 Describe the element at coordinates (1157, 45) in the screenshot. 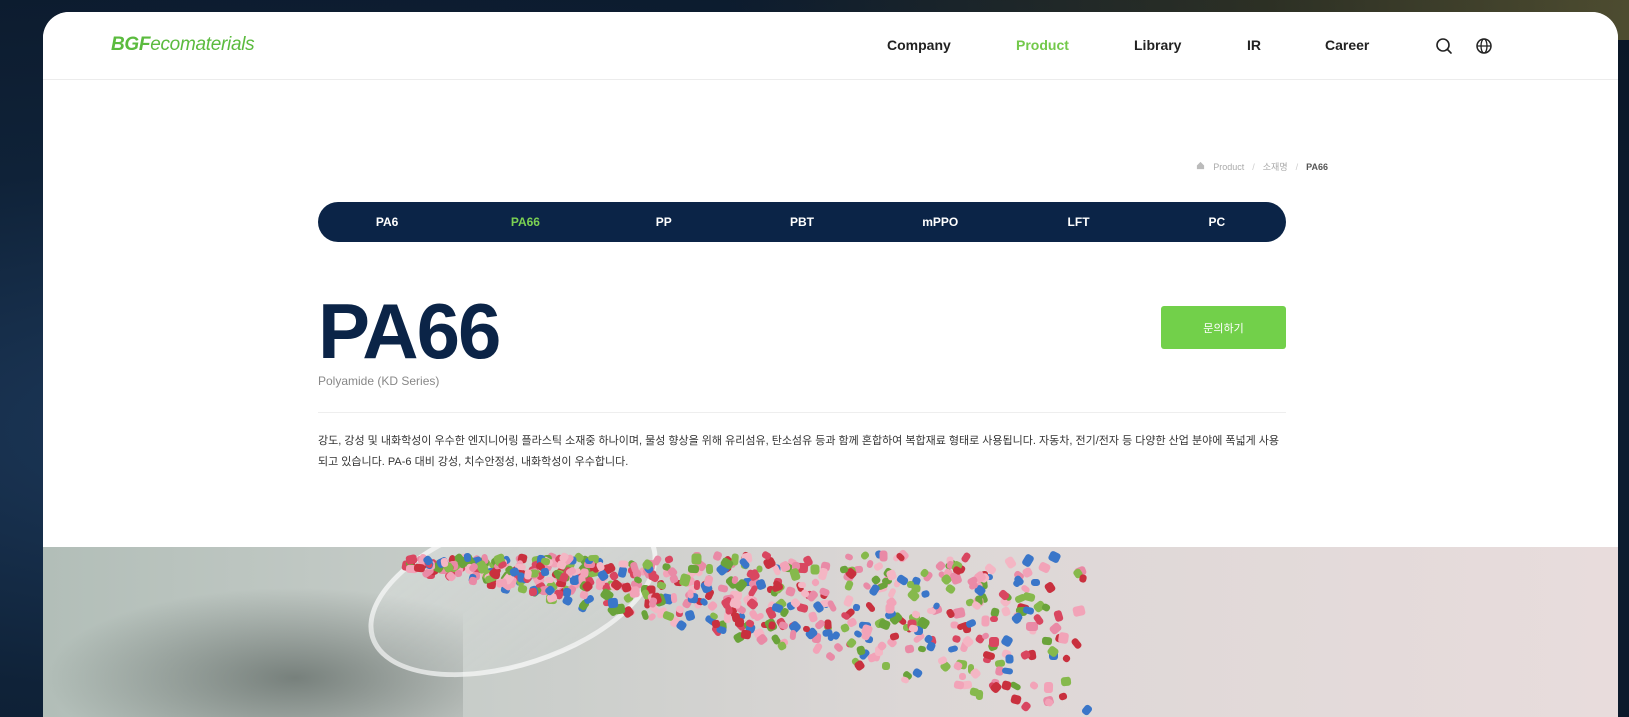

I see `nav-library: Library` at that location.